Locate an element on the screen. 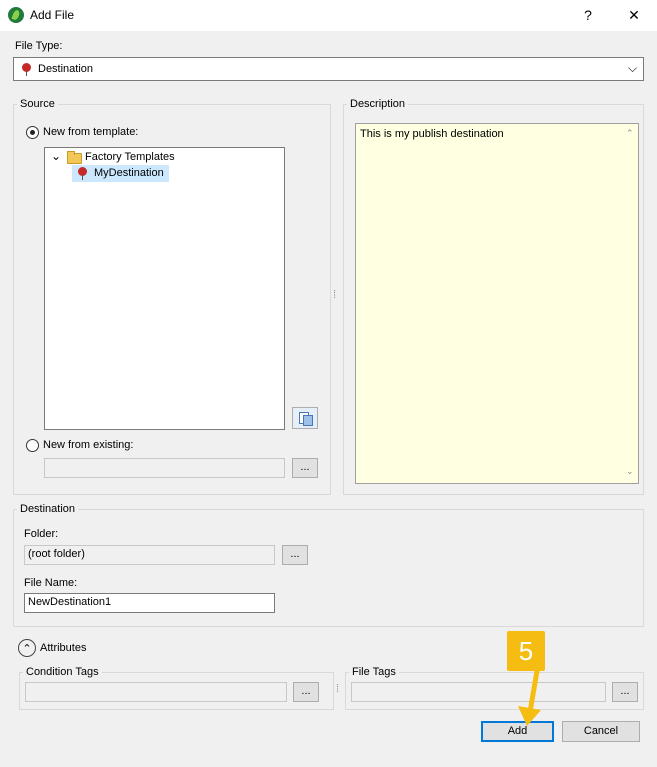 This screenshot has height=767, width=657. condition-tags-field is located at coordinates (156, 692).